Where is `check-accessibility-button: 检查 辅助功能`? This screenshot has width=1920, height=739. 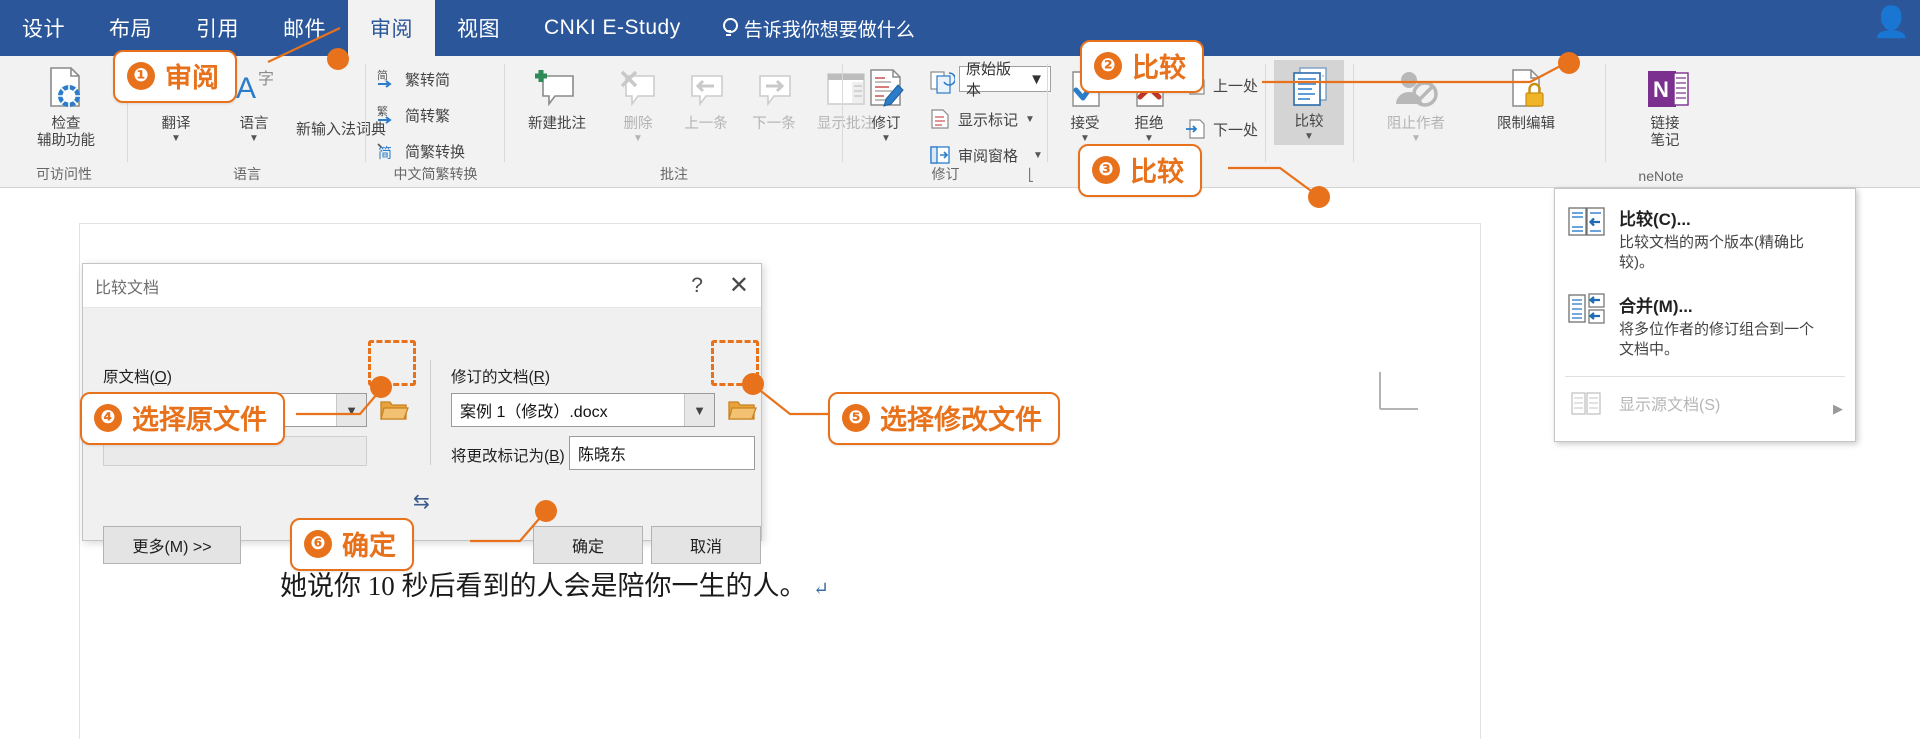 check-accessibility-button: 检查 辅助功能 is located at coordinates (66, 105).